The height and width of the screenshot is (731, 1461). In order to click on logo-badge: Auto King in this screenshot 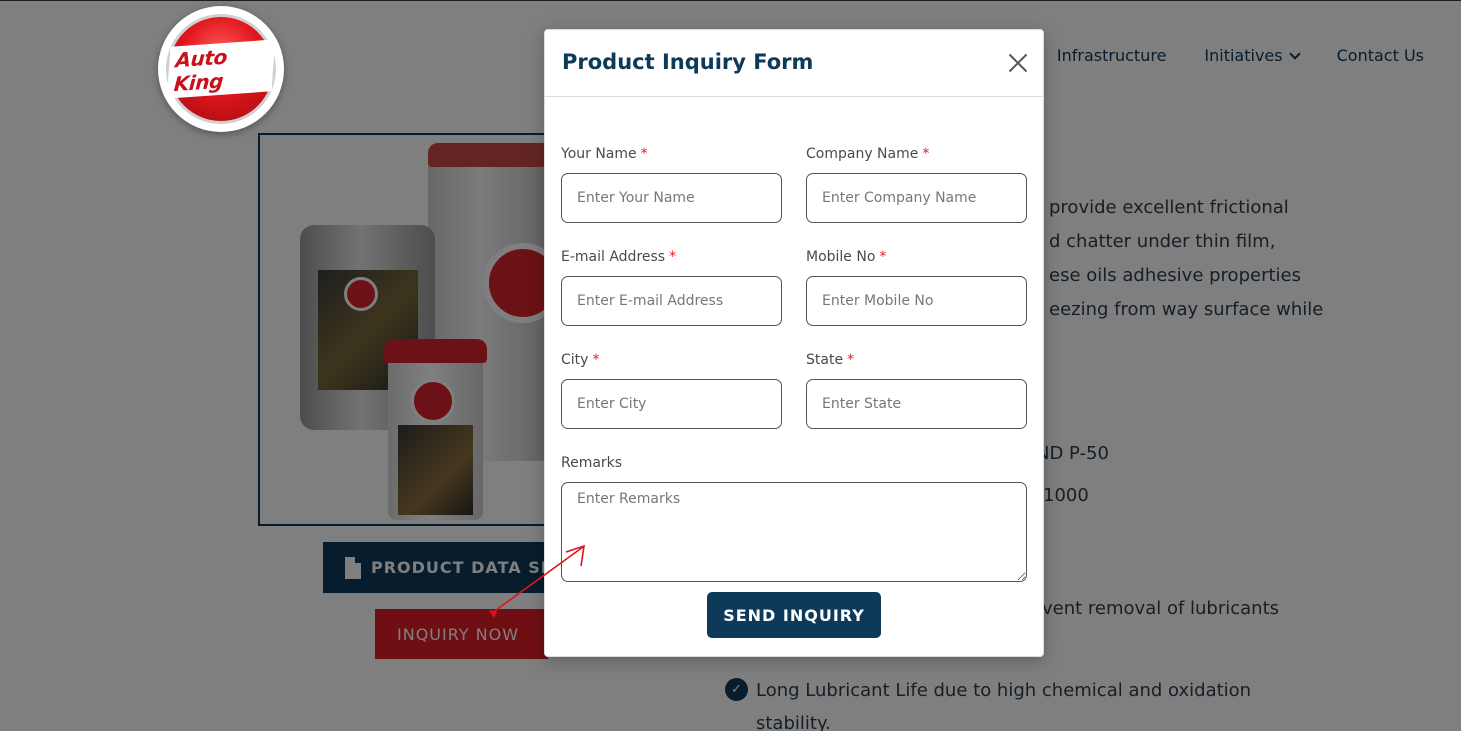, I will do `click(221, 69)`.